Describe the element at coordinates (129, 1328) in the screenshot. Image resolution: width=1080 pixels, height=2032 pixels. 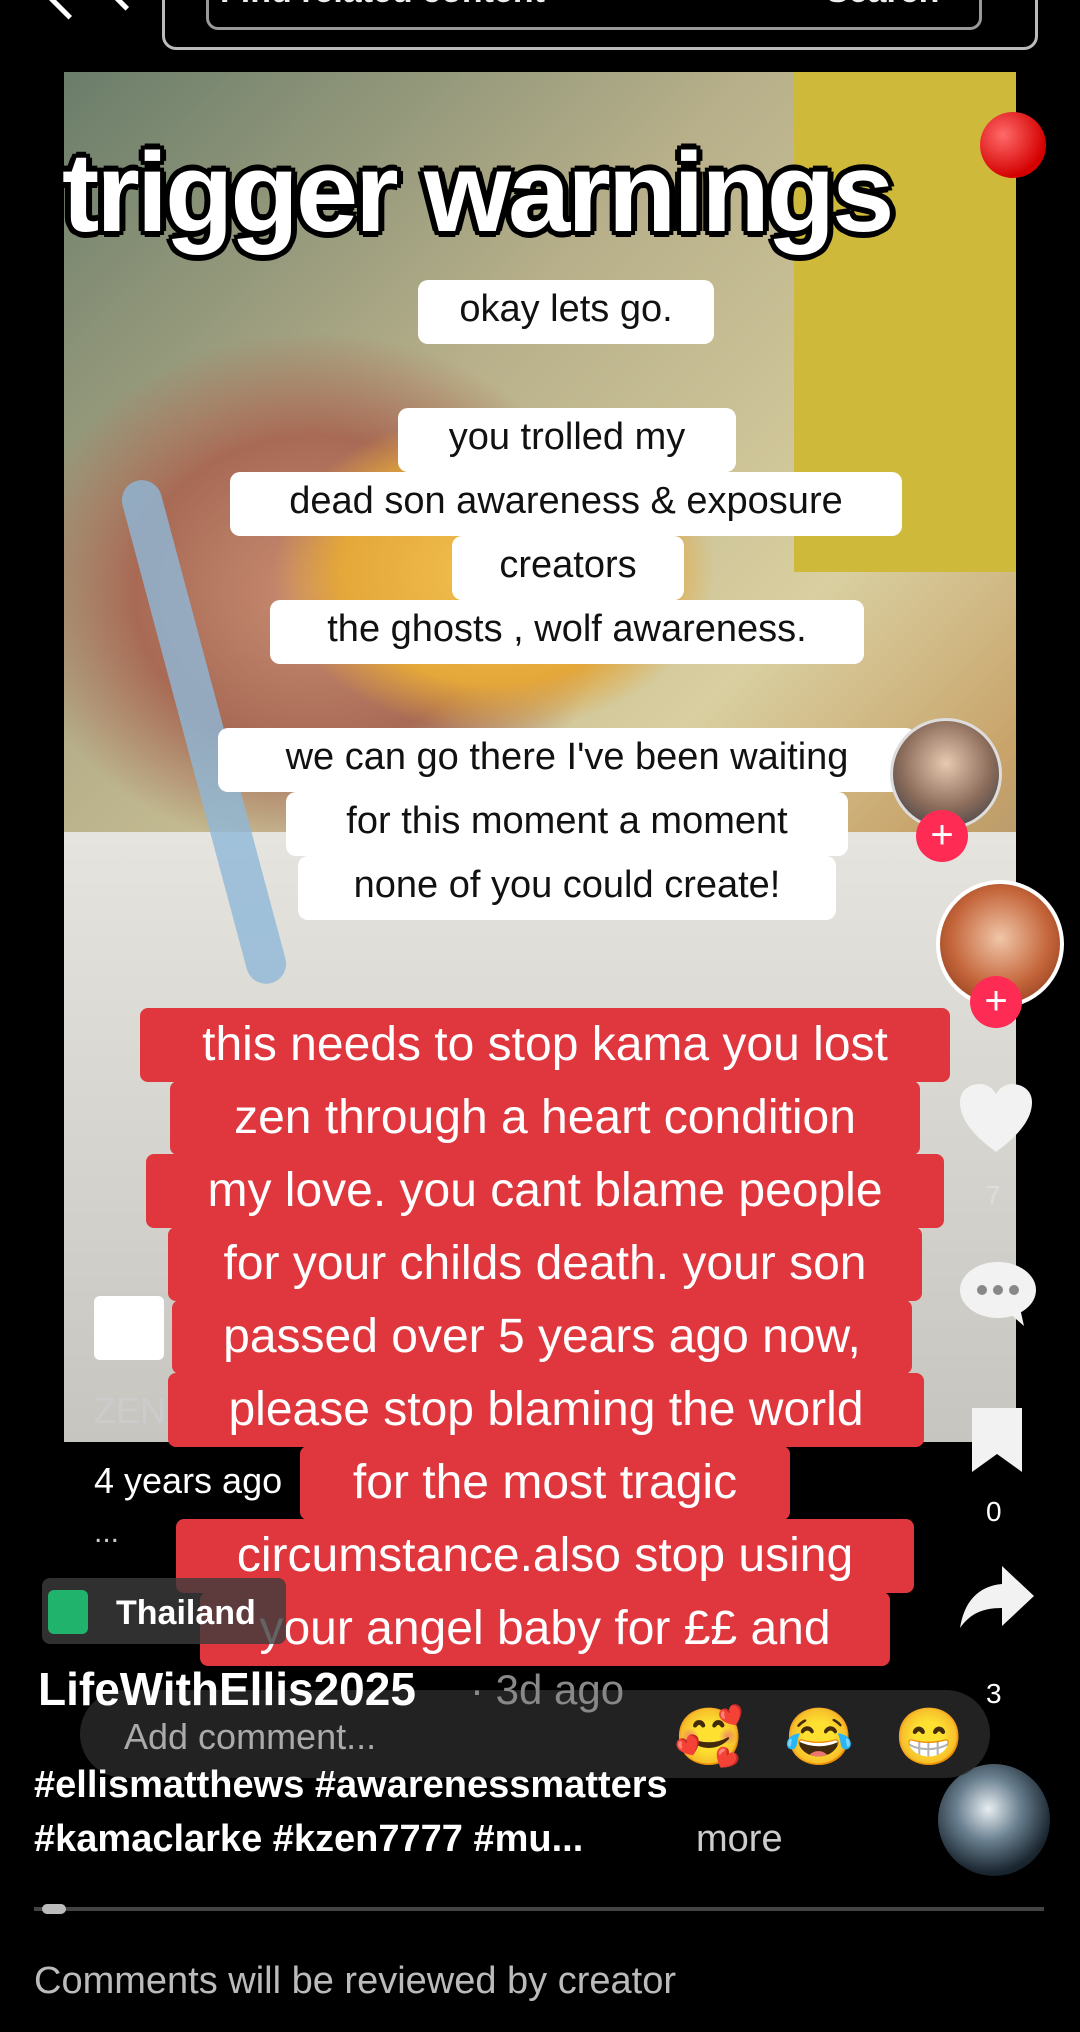
I see `inner-account-logo` at that location.